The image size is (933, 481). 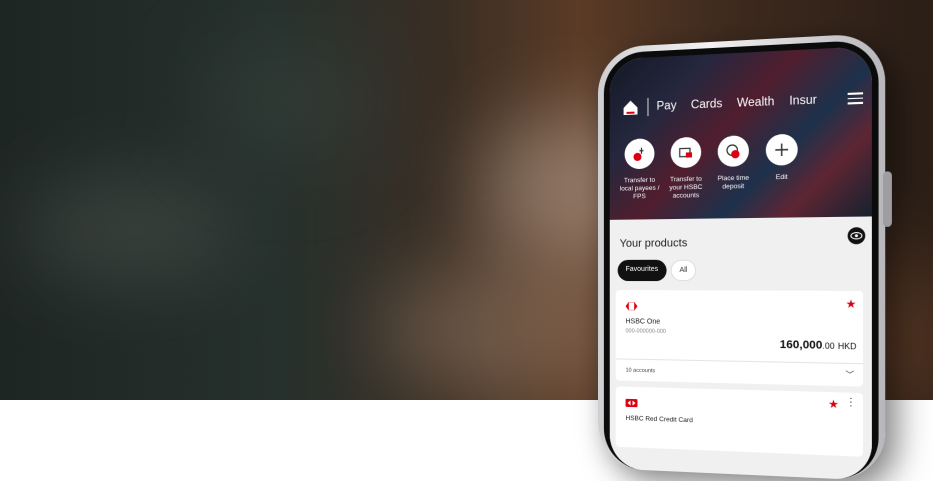 What do you see at coordinates (850, 403) in the screenshot?
I see `more-options-icon: ⋮` at bounding box center [850, 403].